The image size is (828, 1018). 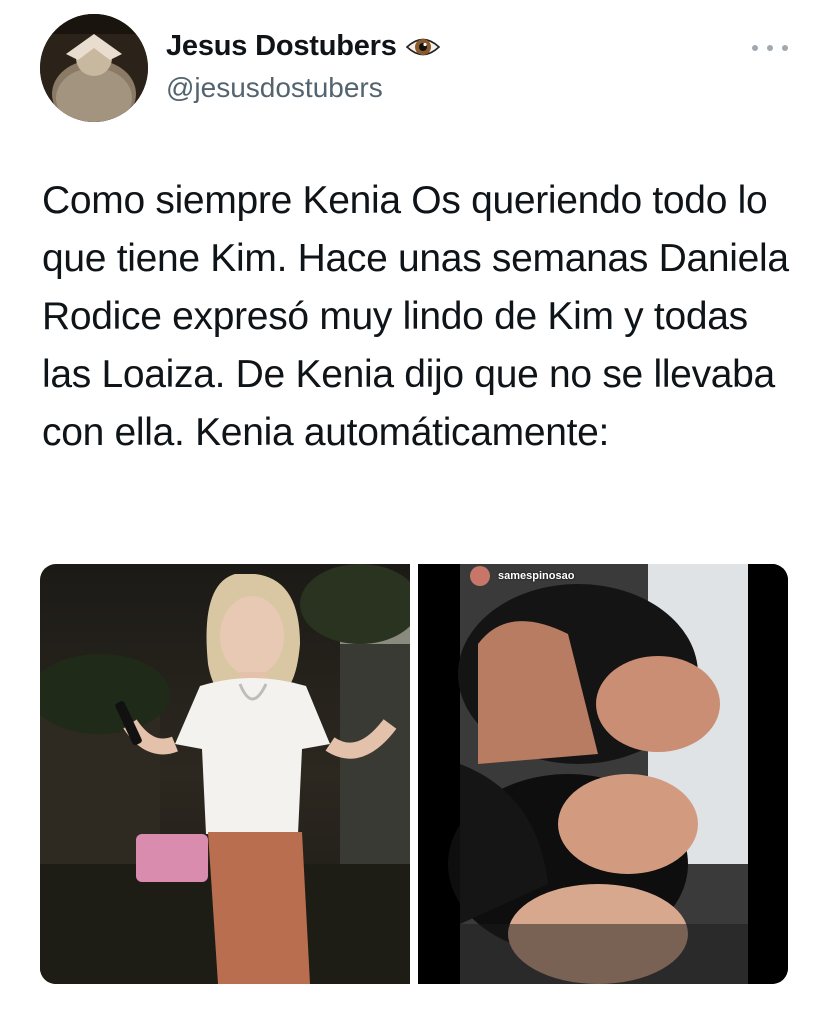 I want to click on avatar-image, so click(x=94, y=68).